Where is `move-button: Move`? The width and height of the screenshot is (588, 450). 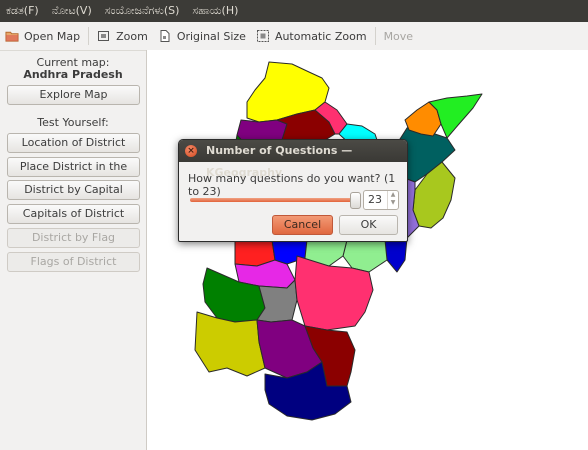
move-button: Move is located at coordinates (399, 36).